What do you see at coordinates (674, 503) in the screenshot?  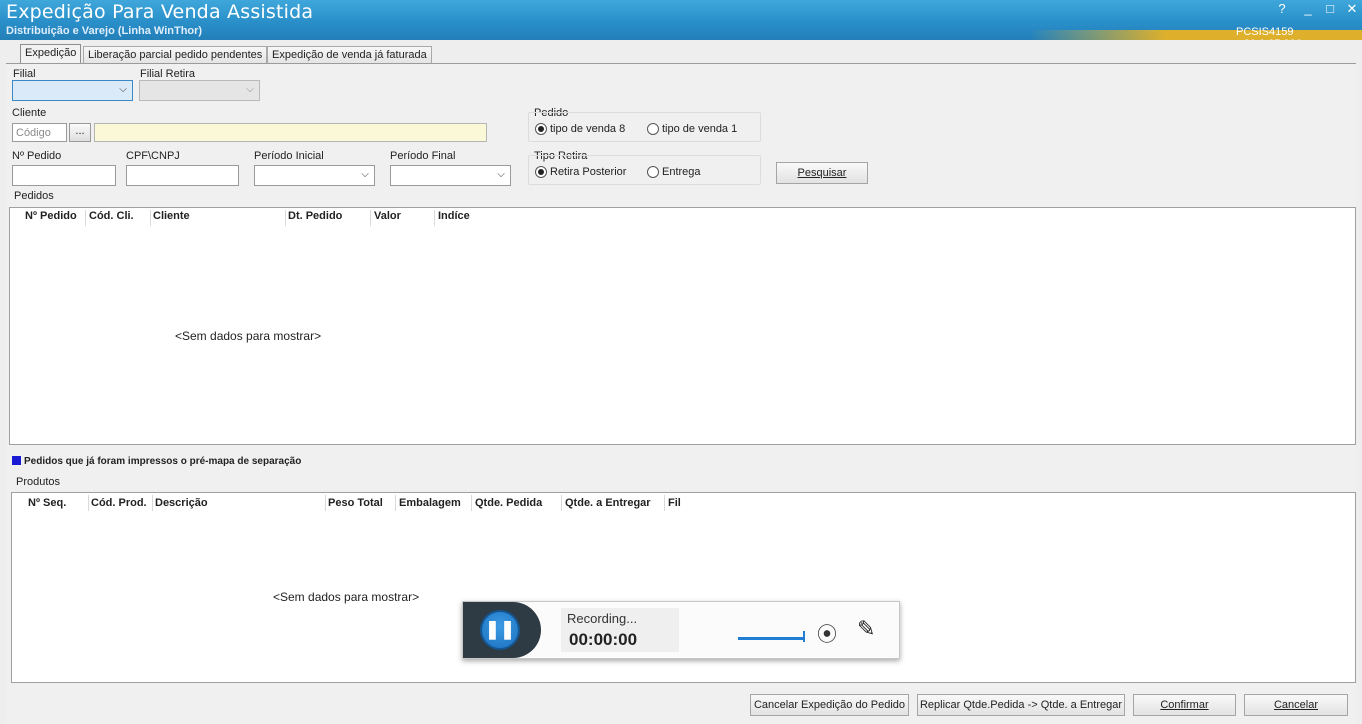 I see `column-header: Fil` at bounding box center [674, 503].